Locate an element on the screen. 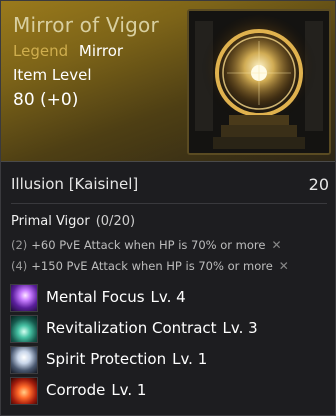 The image size is (336, 416). set-effect-requirement: (2) is located at coordinates (19, 245).